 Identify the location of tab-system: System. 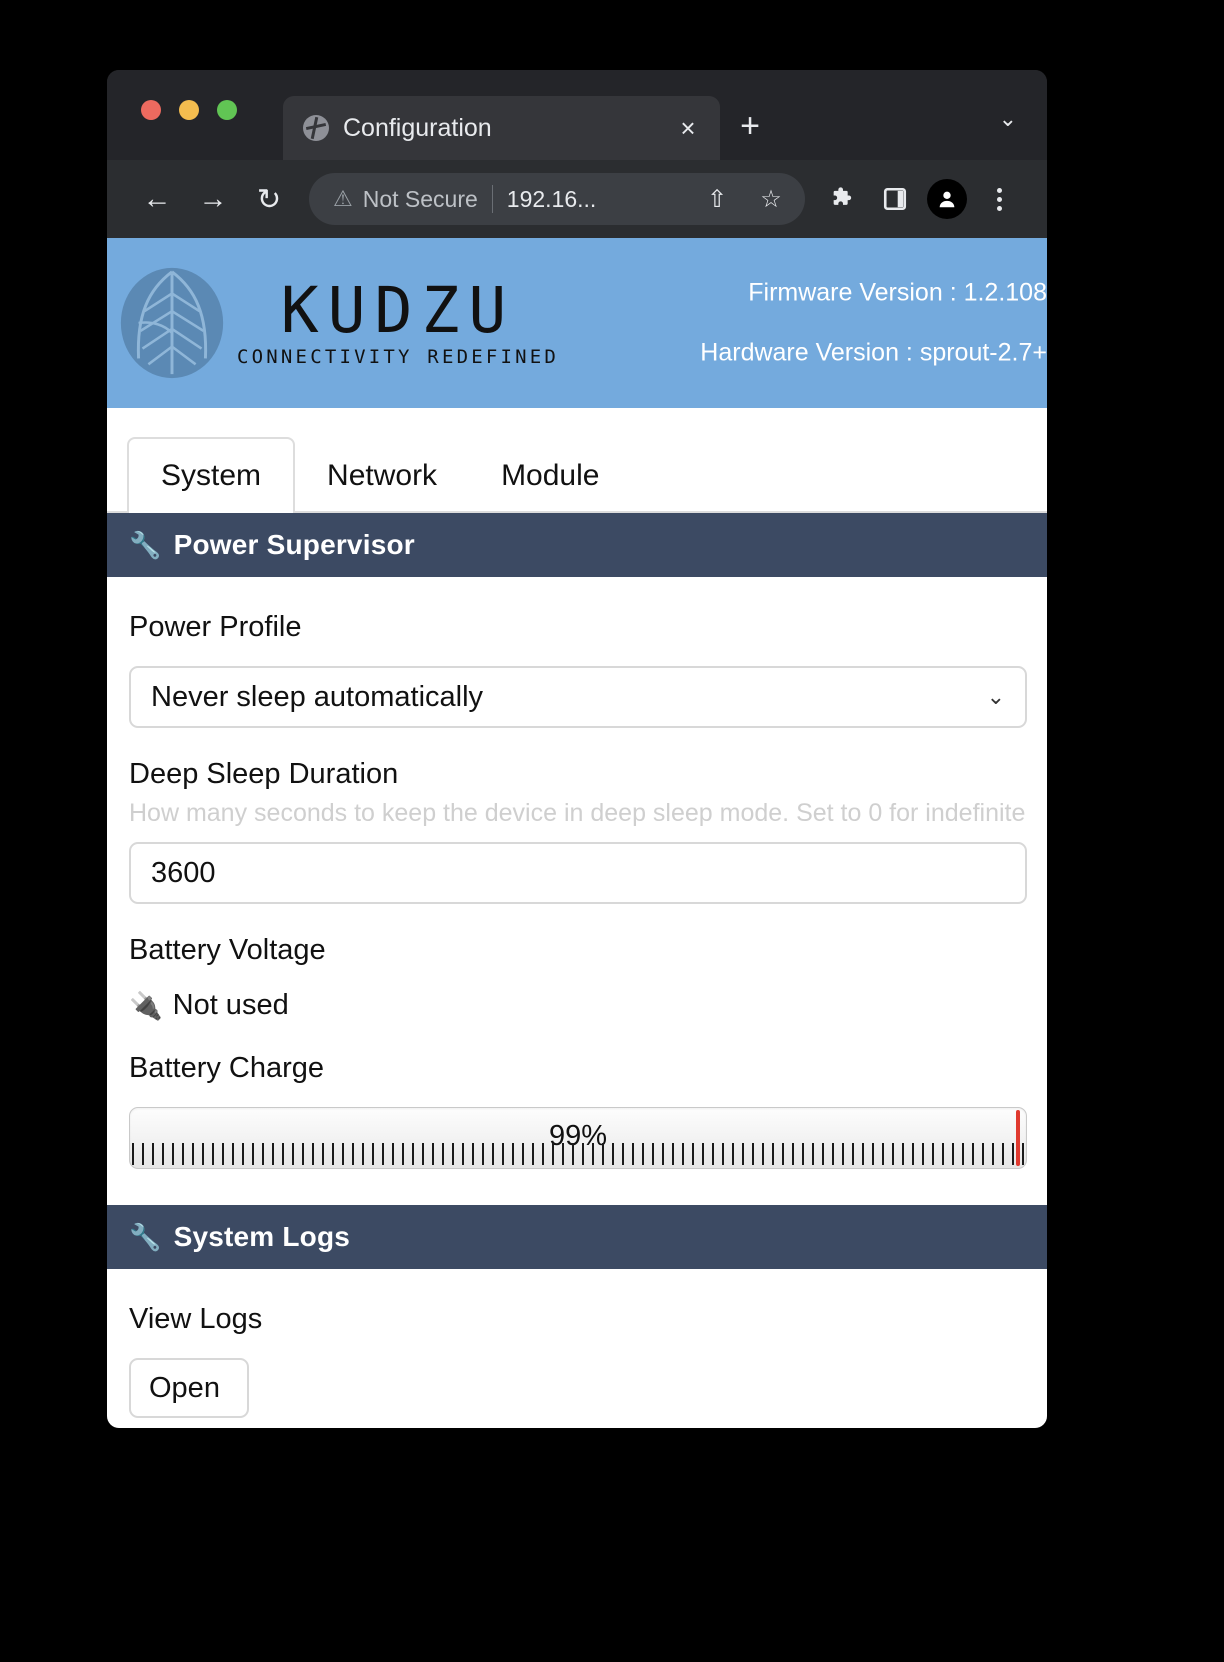
(211, 475).